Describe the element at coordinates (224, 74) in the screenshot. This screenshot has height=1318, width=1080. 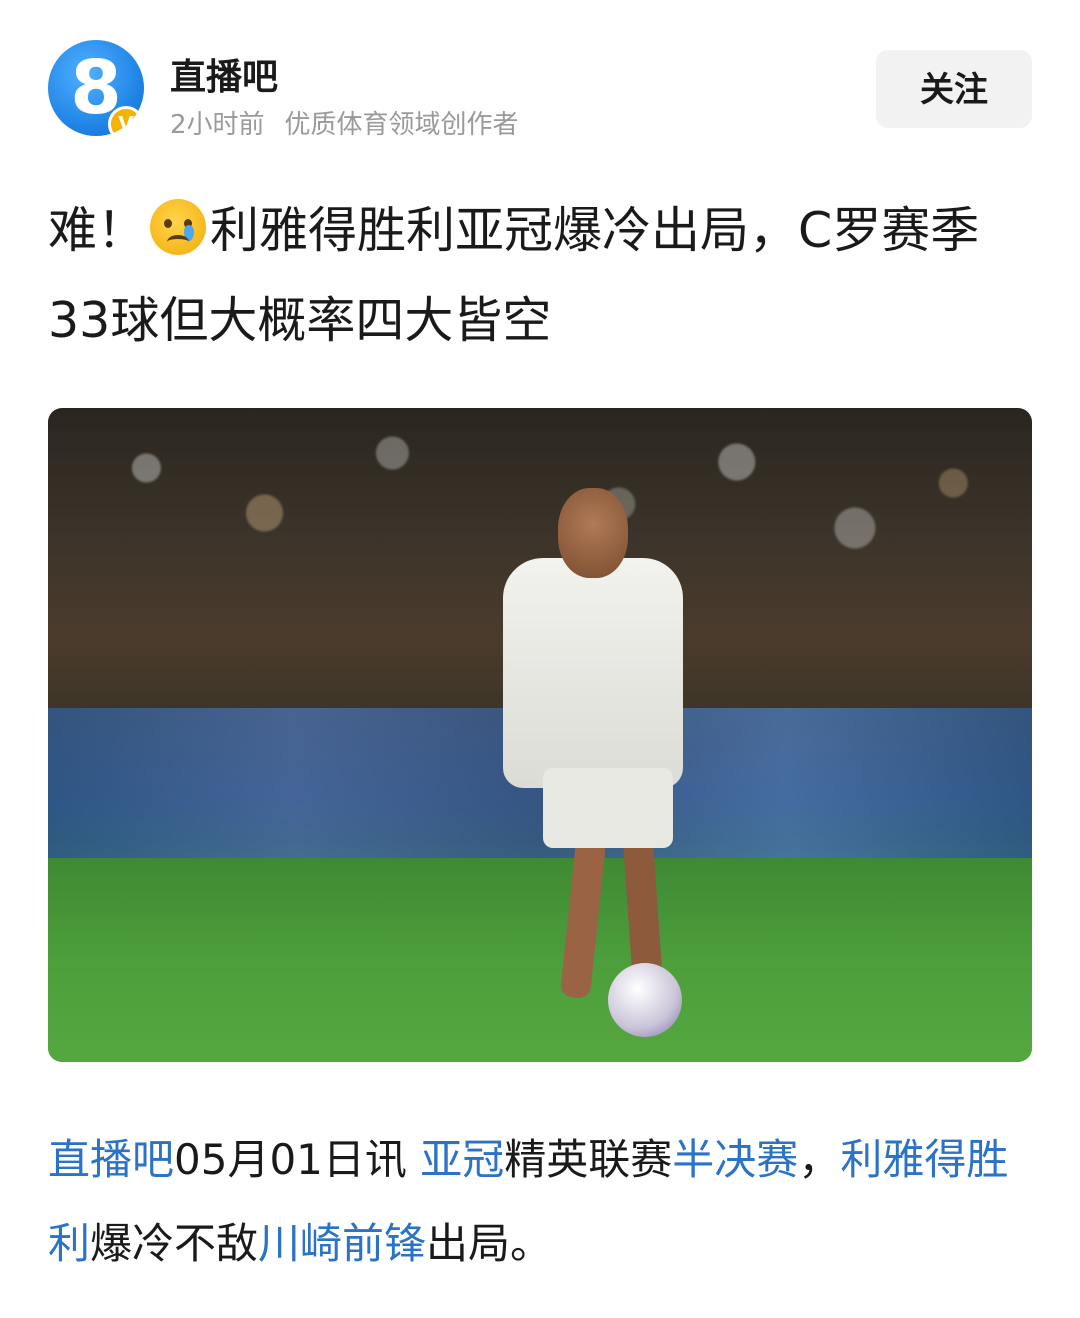
I see `author-name: 直播吧` at that location.